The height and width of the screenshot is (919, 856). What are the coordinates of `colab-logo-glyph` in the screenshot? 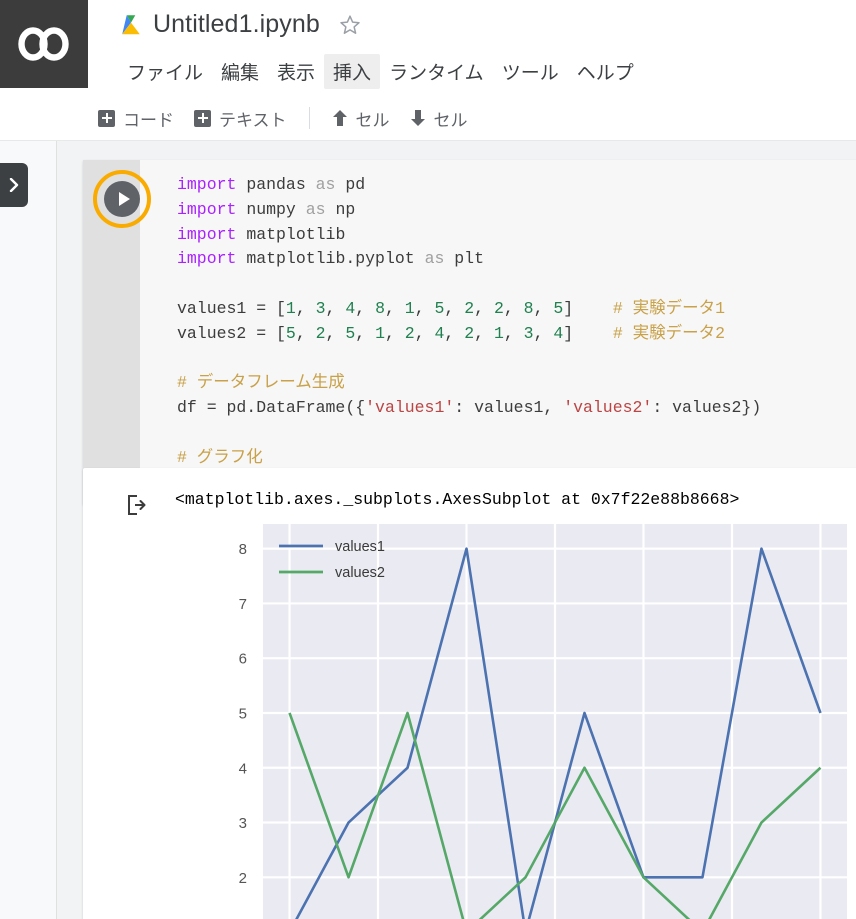 It's located at (43, 44).